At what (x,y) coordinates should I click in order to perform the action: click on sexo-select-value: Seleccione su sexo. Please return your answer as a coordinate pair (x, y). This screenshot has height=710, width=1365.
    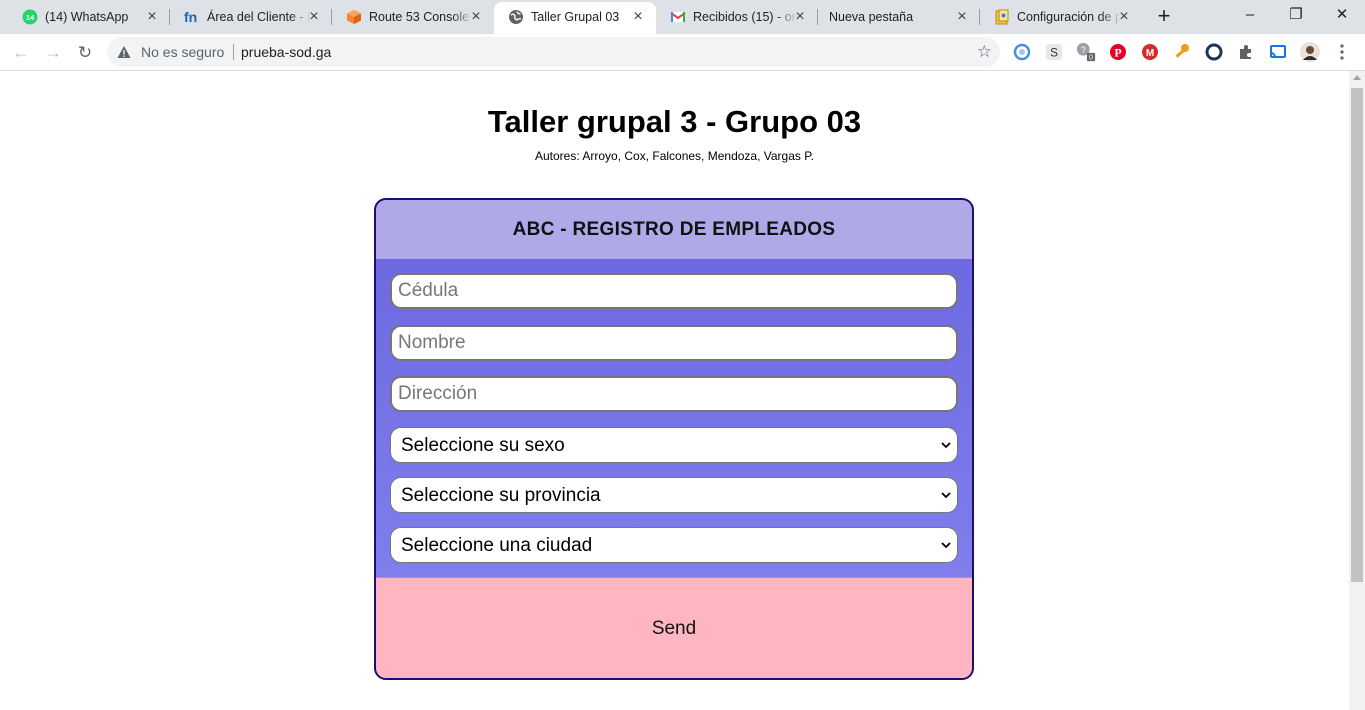
    Looking at the image, I should click on (483, 445).